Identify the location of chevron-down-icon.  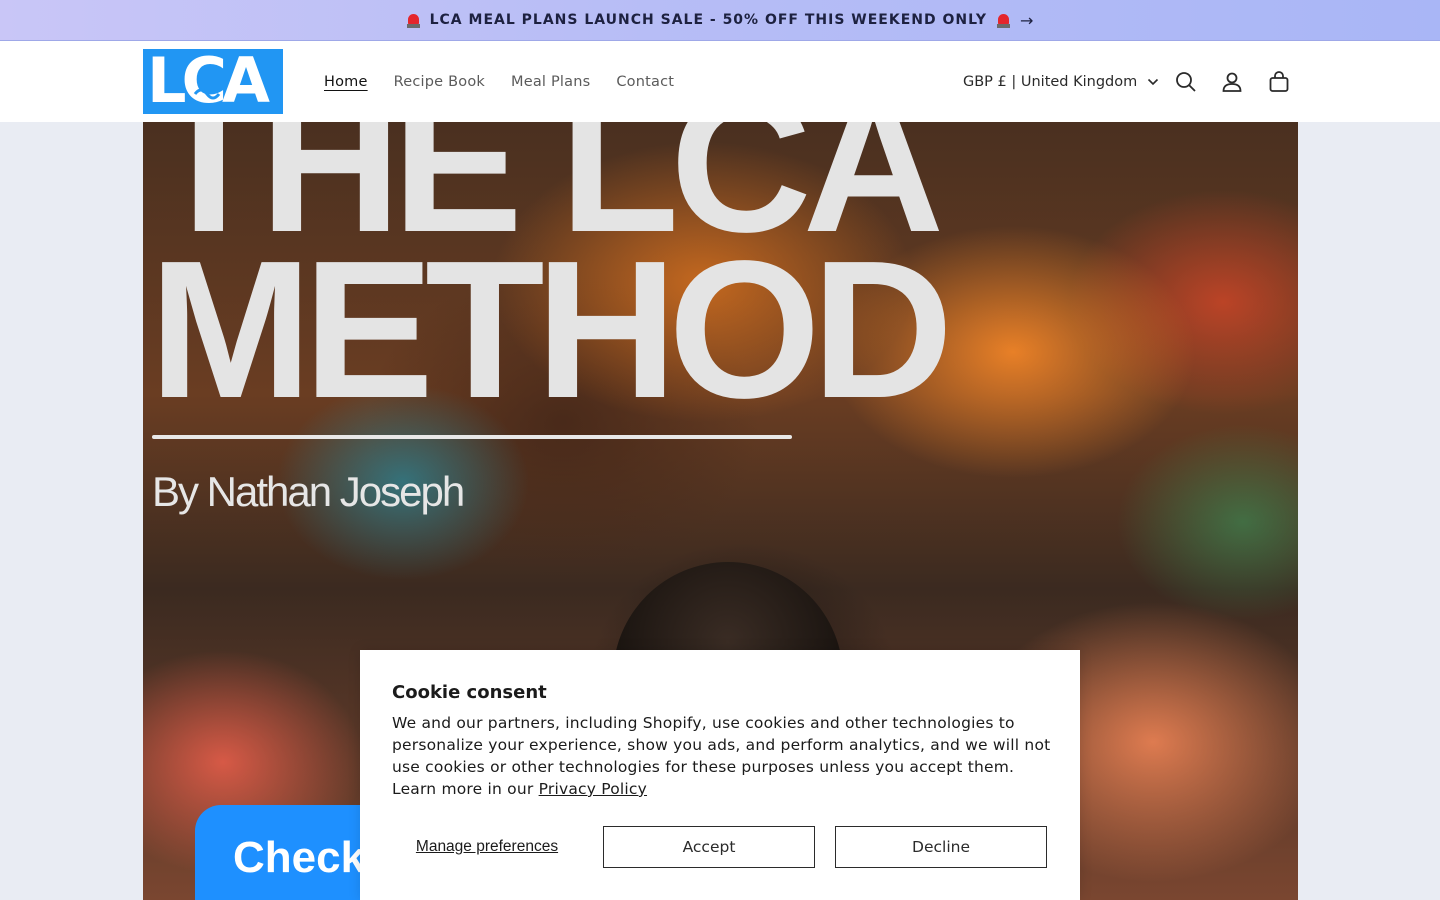
(1153, 81).